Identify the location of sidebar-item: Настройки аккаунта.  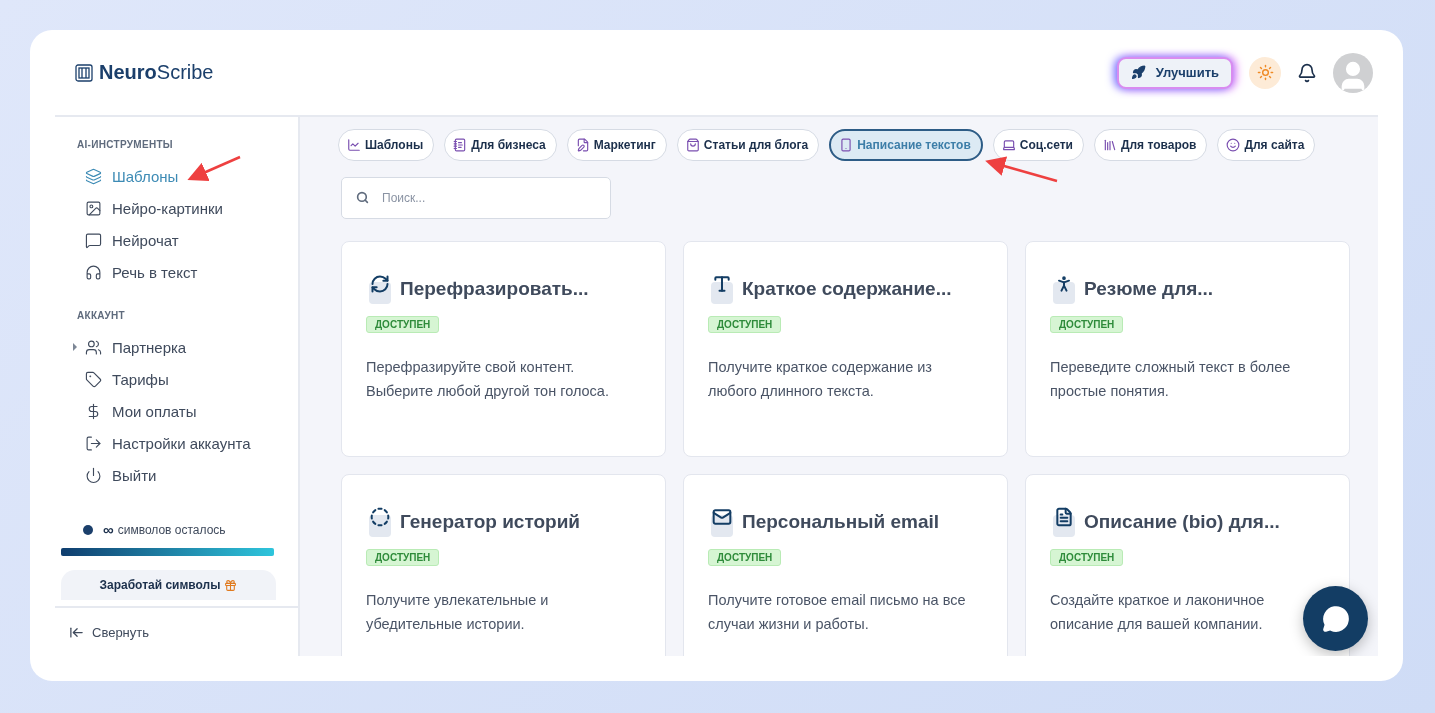
(176, 443).